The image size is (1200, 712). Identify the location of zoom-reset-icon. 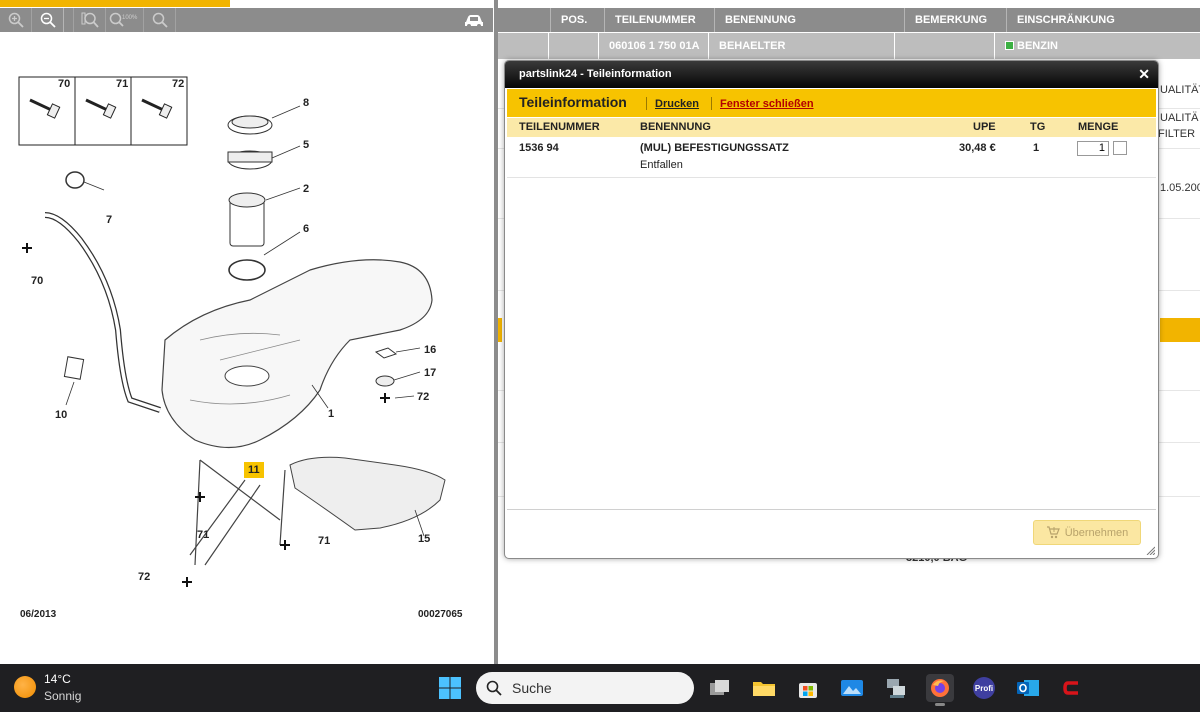
(160, 20).